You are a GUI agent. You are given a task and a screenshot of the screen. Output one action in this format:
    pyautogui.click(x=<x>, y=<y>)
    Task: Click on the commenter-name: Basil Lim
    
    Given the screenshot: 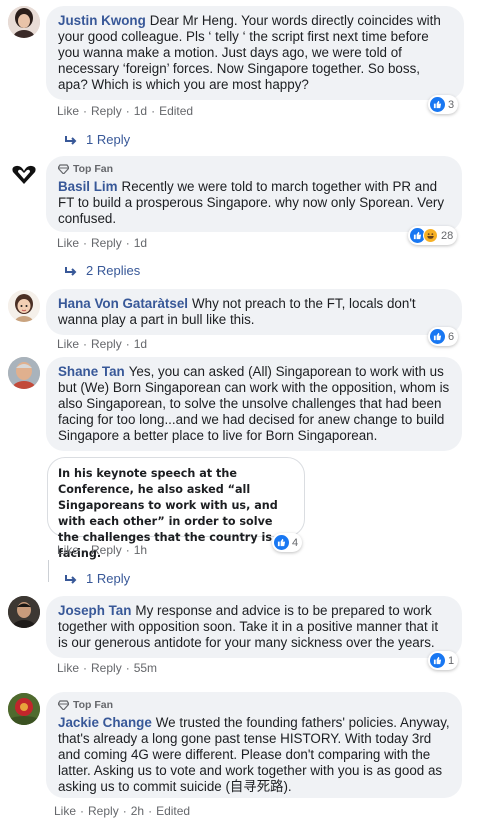 What is the action you would take?
    pyautogui.click(x=88, y=186)
    